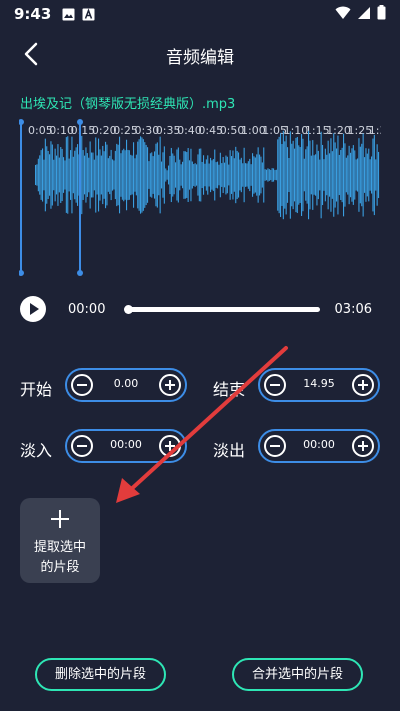 The image size is (400, 711). Describe the element at coordinates (100, 674) in the screenshot. I see `delete-segment-button: 删除选中的片段` at that location.